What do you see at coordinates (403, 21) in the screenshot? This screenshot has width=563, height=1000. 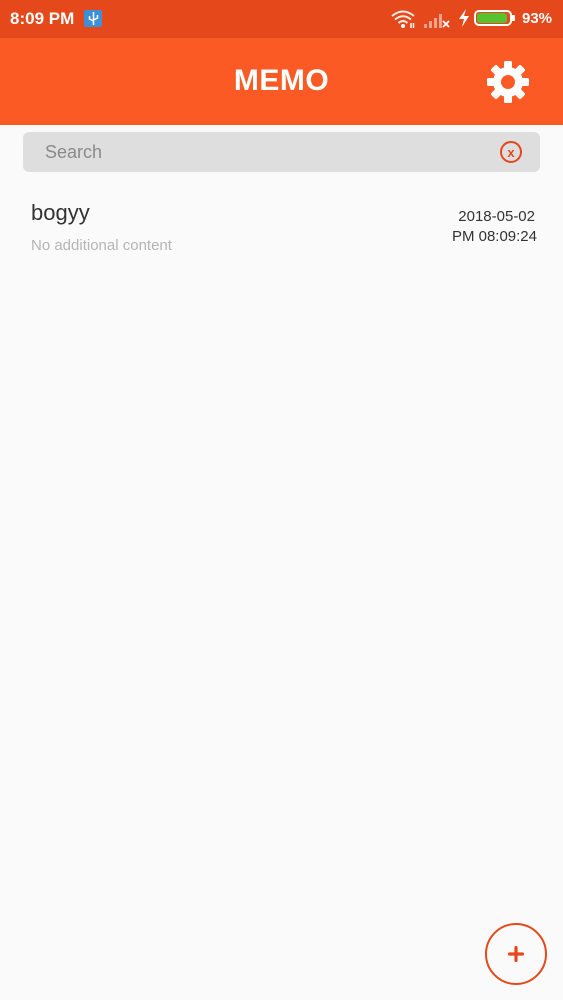 I see `wifi-icon` at bounding box center [403, 21].